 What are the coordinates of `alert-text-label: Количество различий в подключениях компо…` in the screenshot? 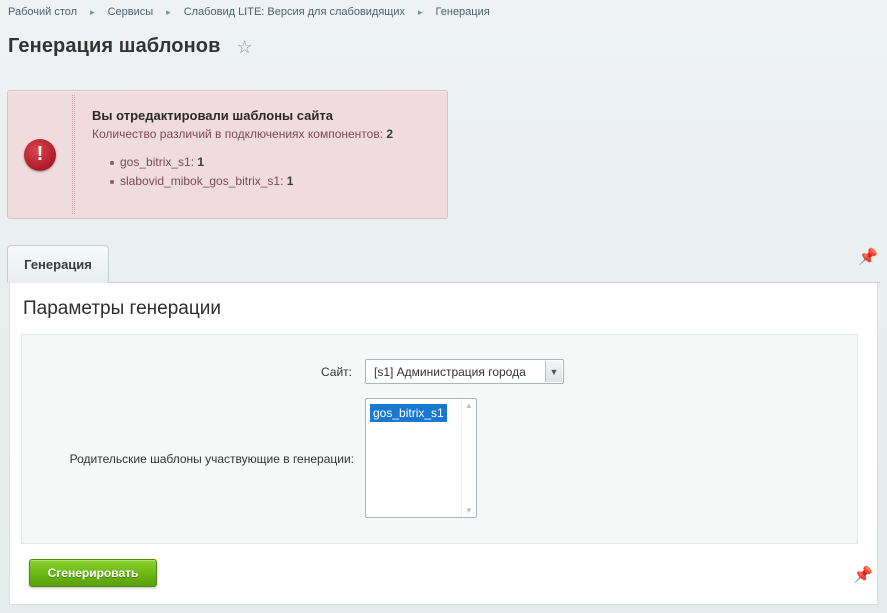 It's located at (239, 134).